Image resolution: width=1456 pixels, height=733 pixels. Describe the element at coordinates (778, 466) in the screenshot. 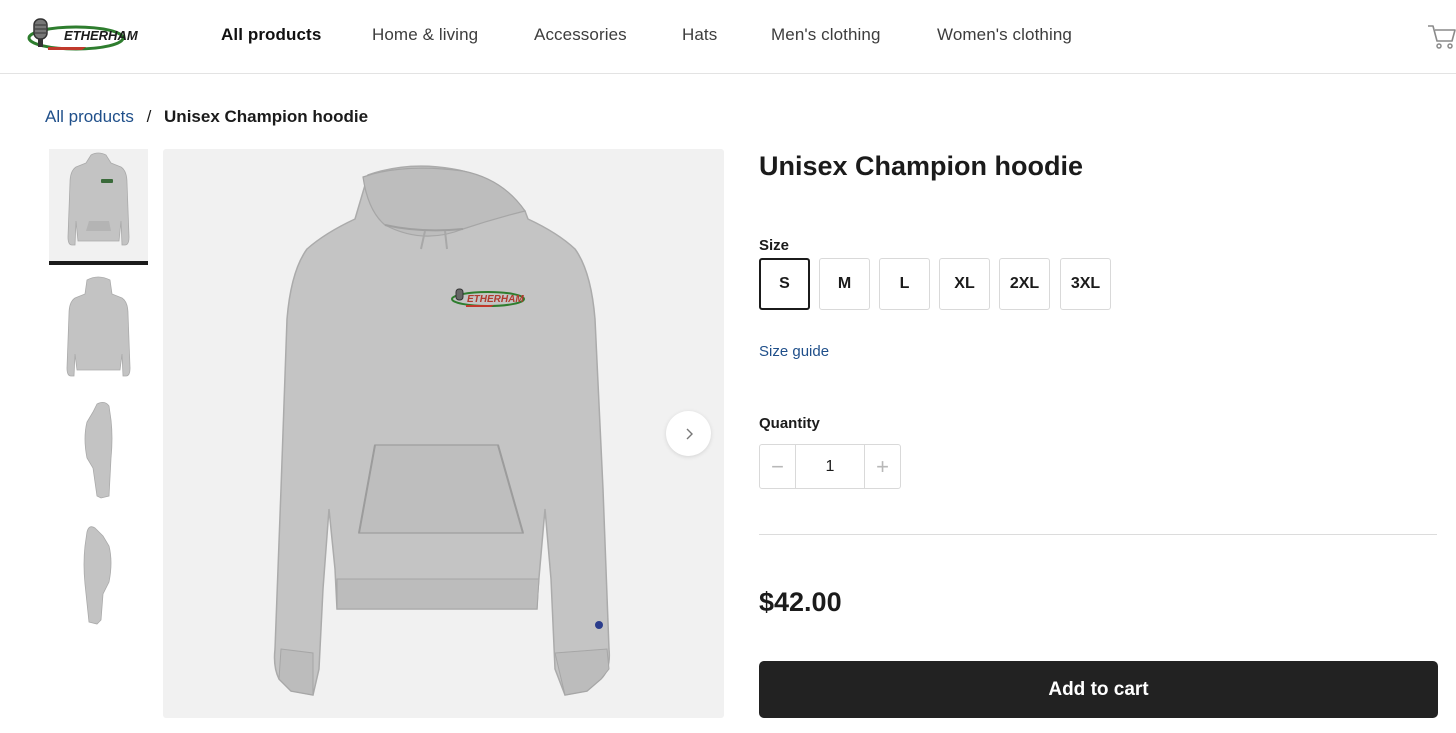

I see `quantity-decrease-button: −` at that location.